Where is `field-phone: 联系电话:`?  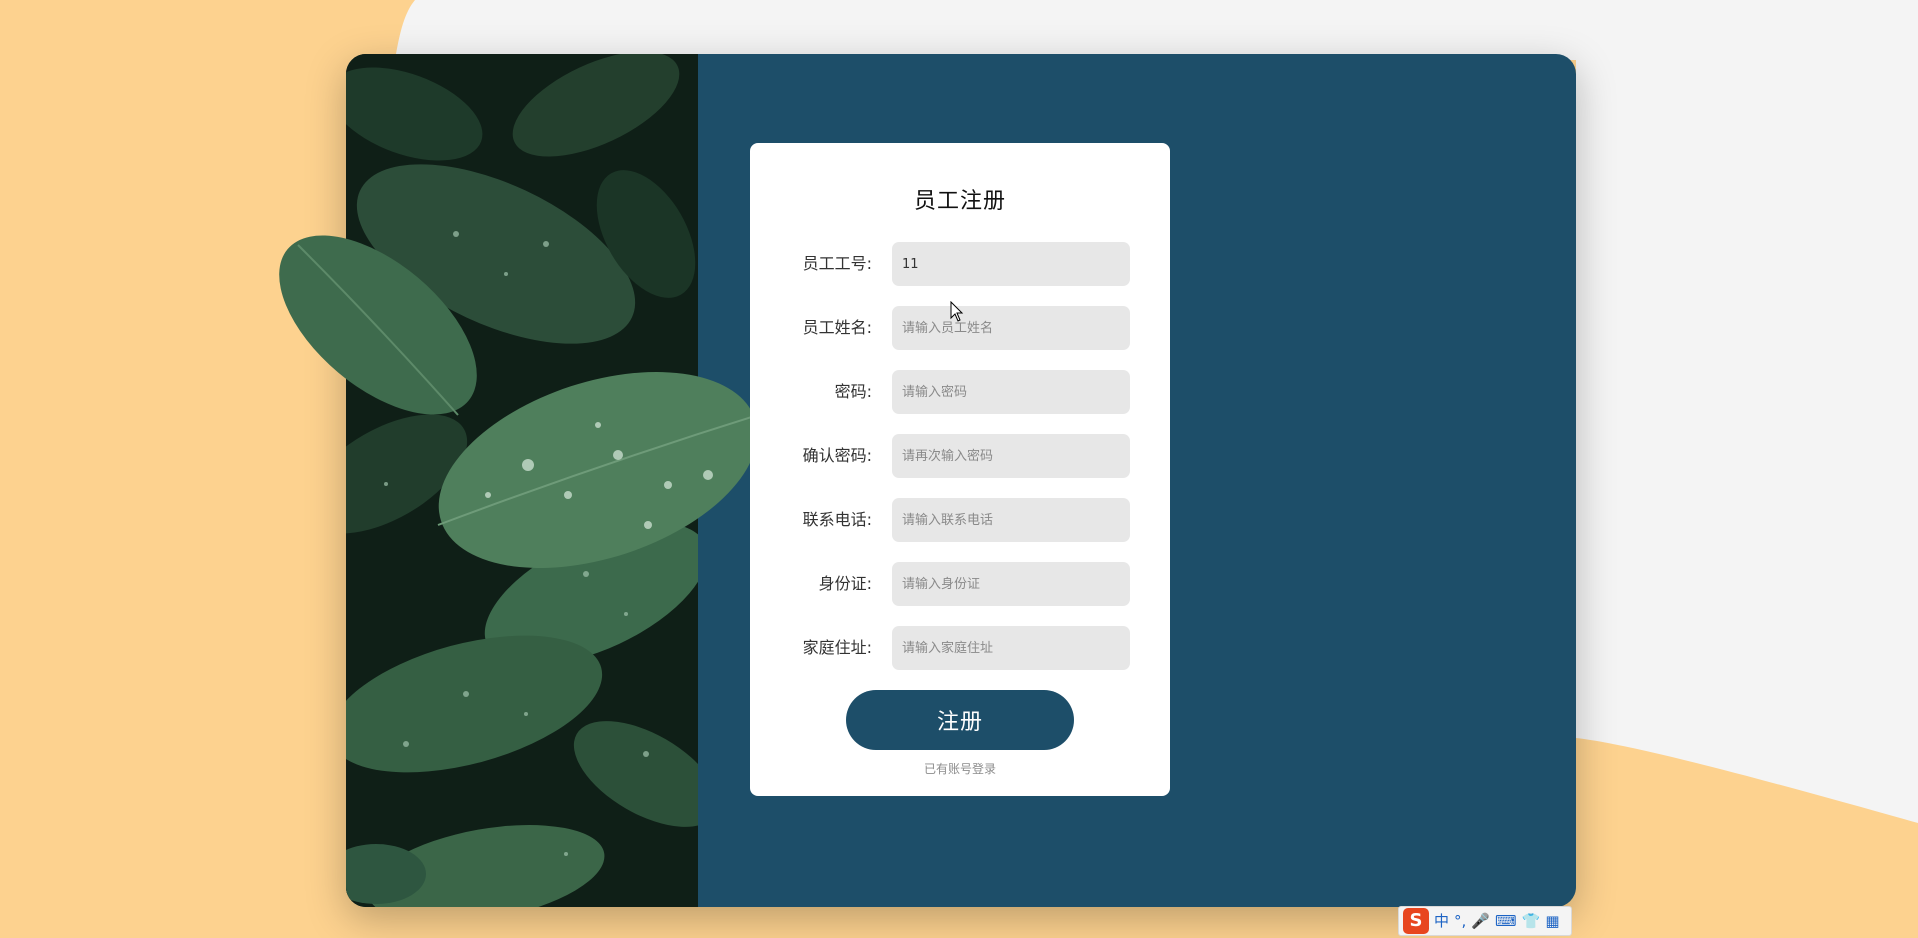
field-phone: 联系电话: is located at coordinates (960, 520).